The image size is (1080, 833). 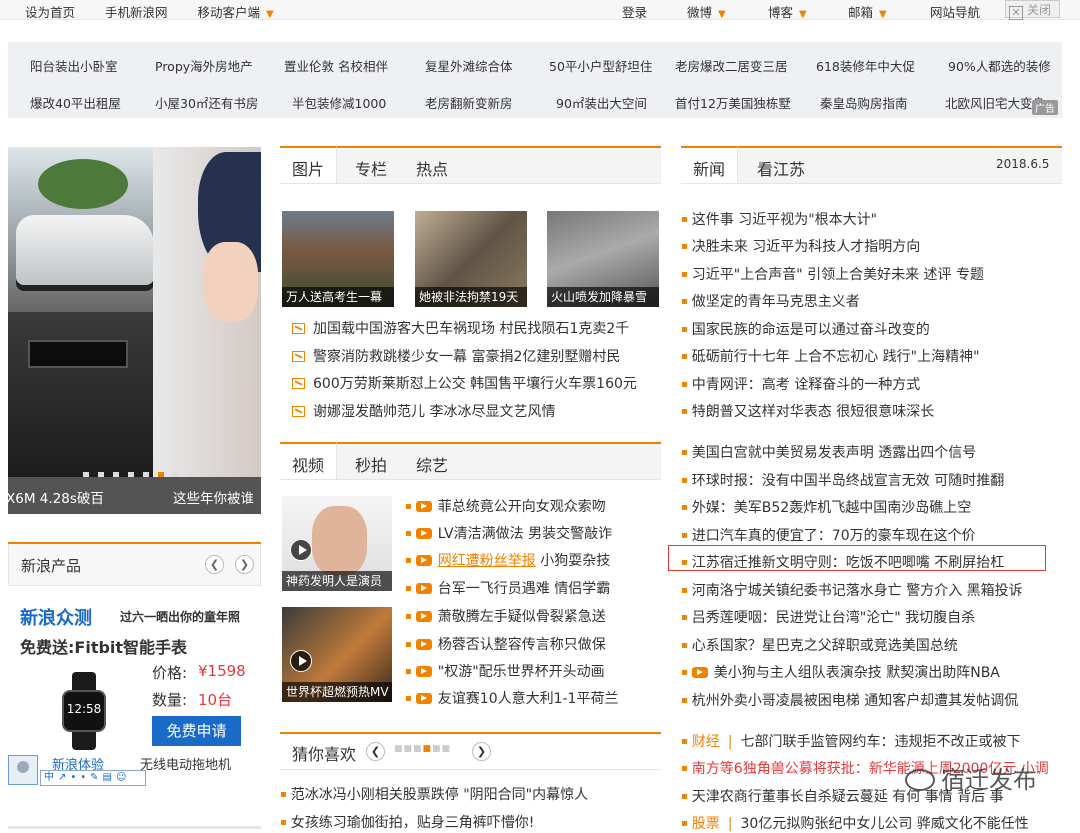 I want to click on news-item: ▪ 决胜未来 习近平为科技人才指明方向, so click(x=800, y=246).